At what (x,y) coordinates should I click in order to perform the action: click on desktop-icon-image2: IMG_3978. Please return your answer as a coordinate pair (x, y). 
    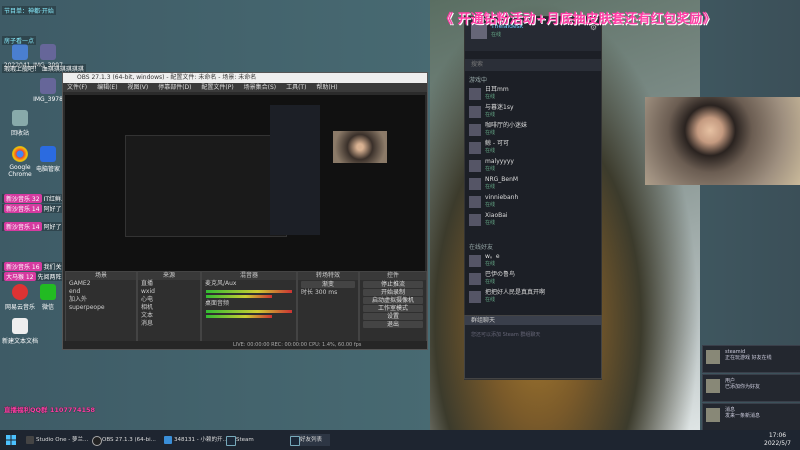
    Looking at the image, I should click on (48, 90).